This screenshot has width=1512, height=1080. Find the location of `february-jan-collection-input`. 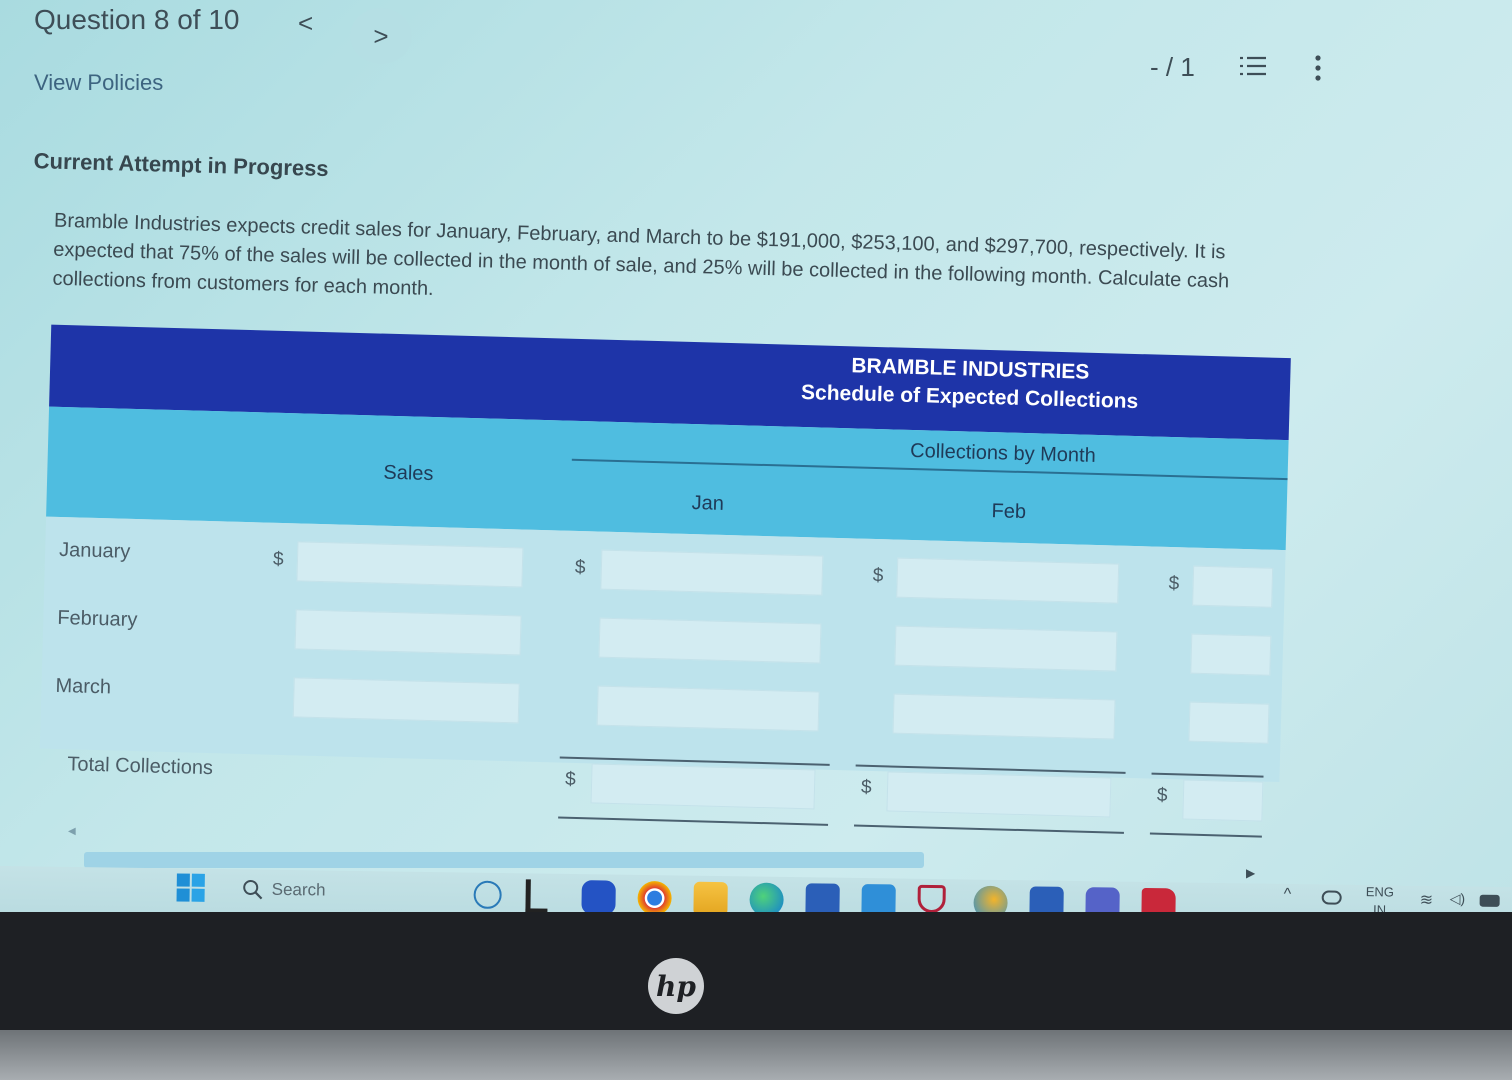

february-jan-collection-input is located at coordinates (710, 640).